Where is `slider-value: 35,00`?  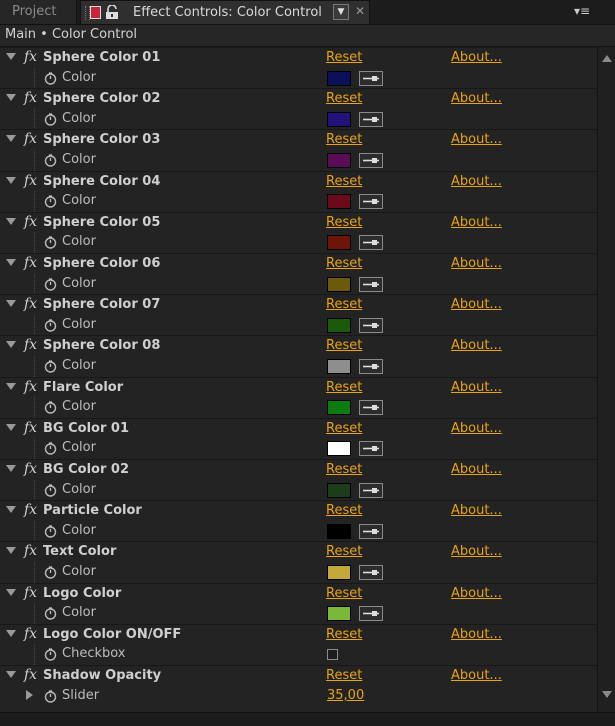 slider-value: 35,00 is located at coordinates (345, 695).